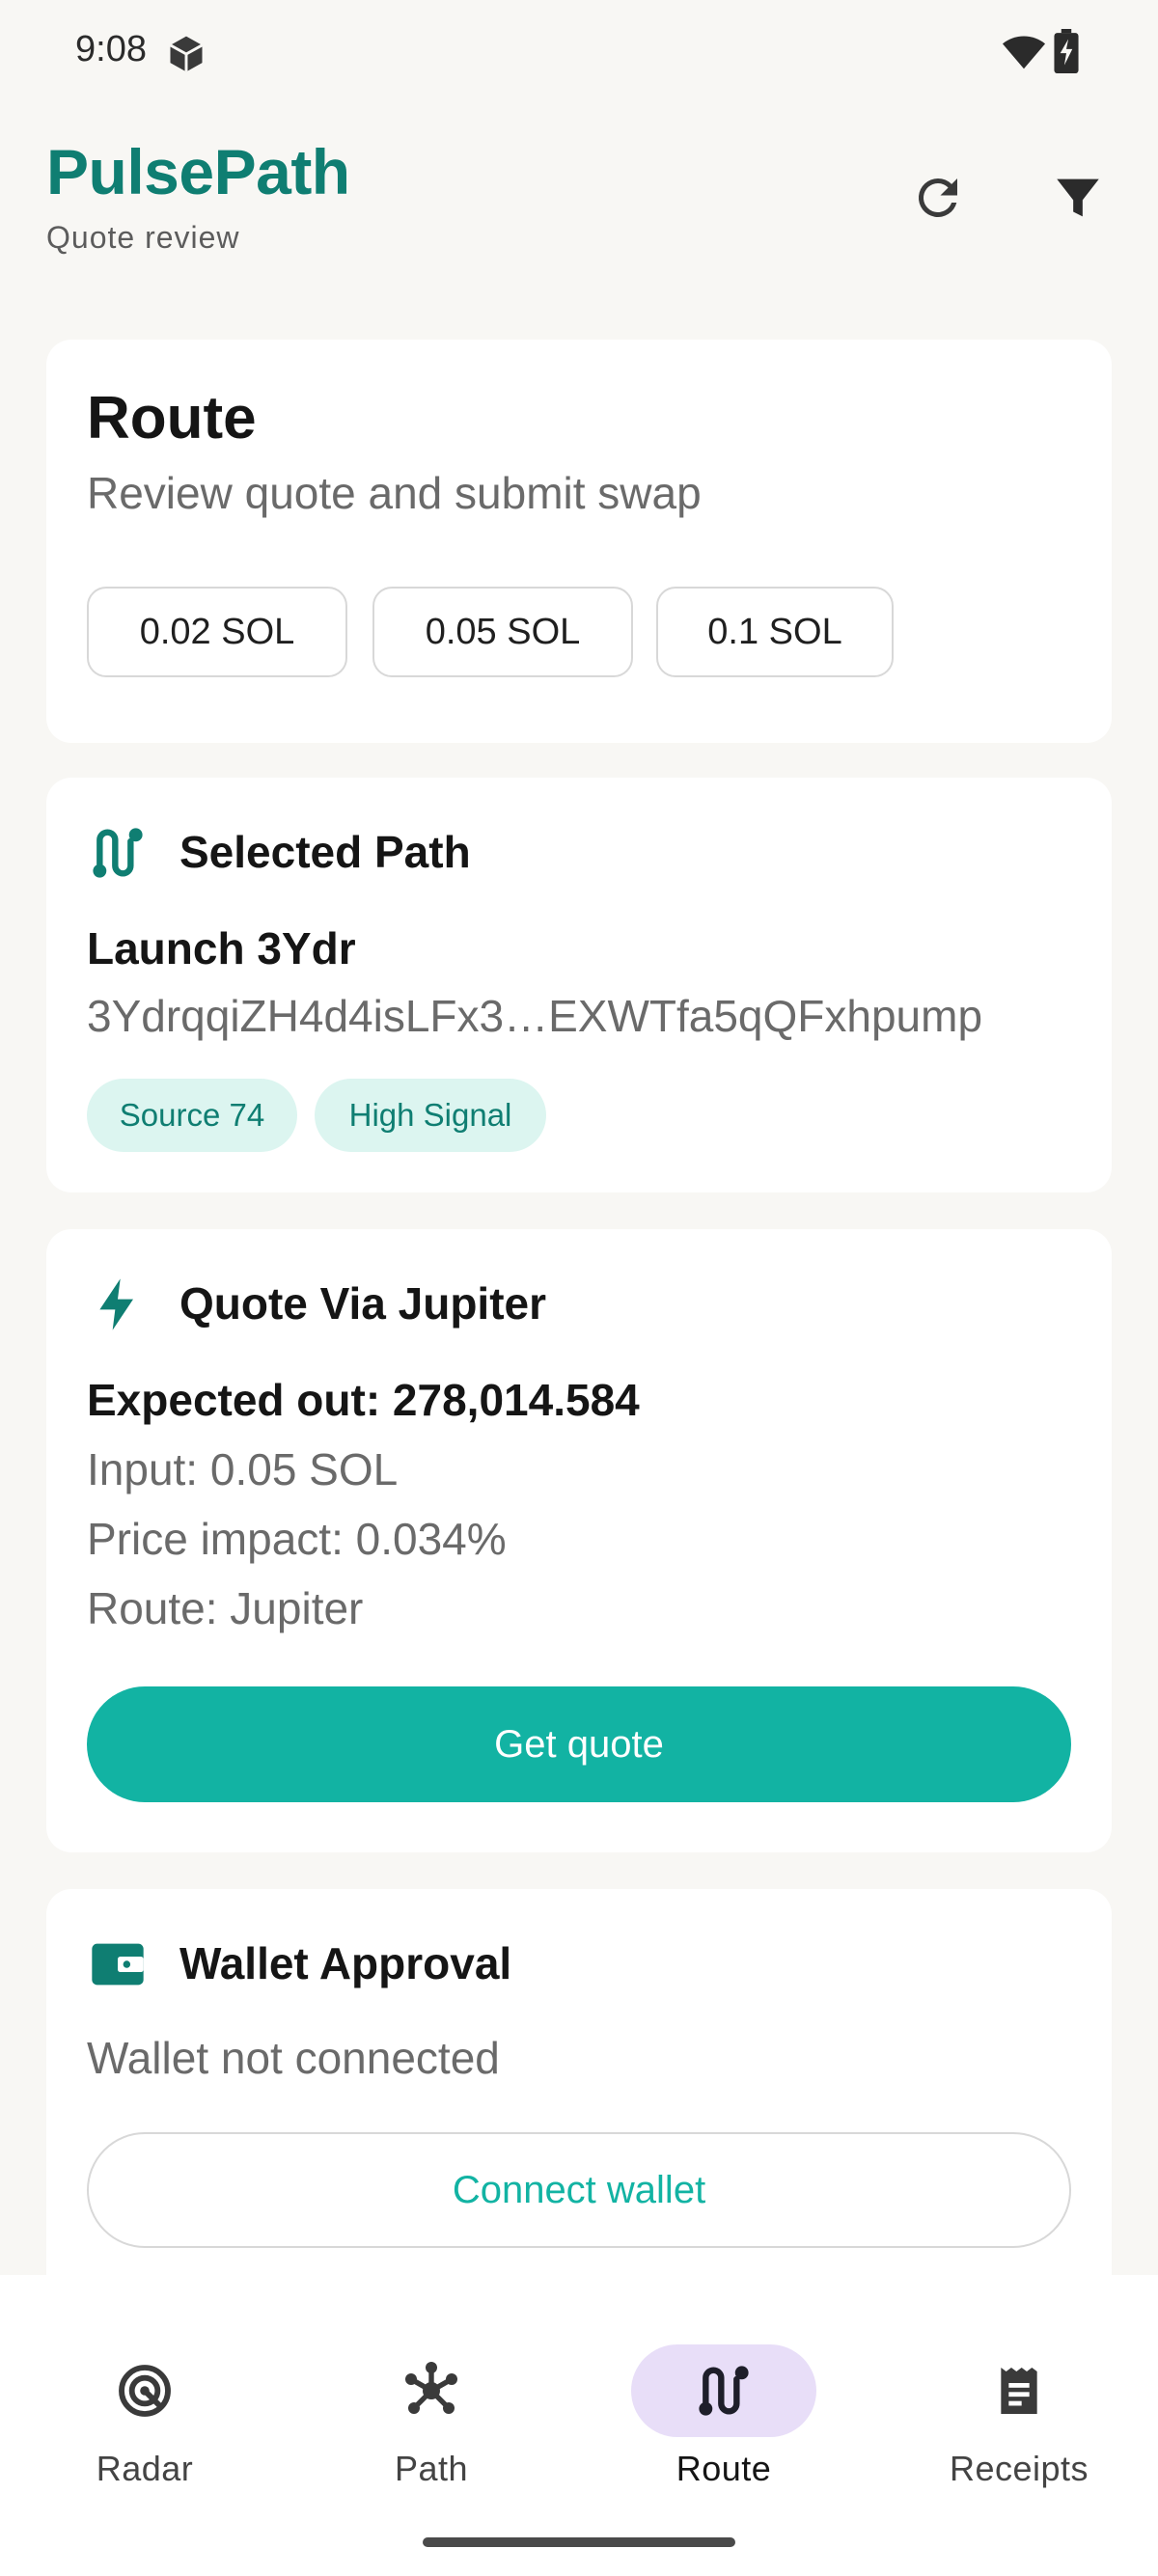 The height and width of the screenshot is (2576, 1158). What do you see at coordinates (502, 632) in the screenshot?
I see `amount-chip-0-05: 0.05 SOL` at bounding box center [502, 632].